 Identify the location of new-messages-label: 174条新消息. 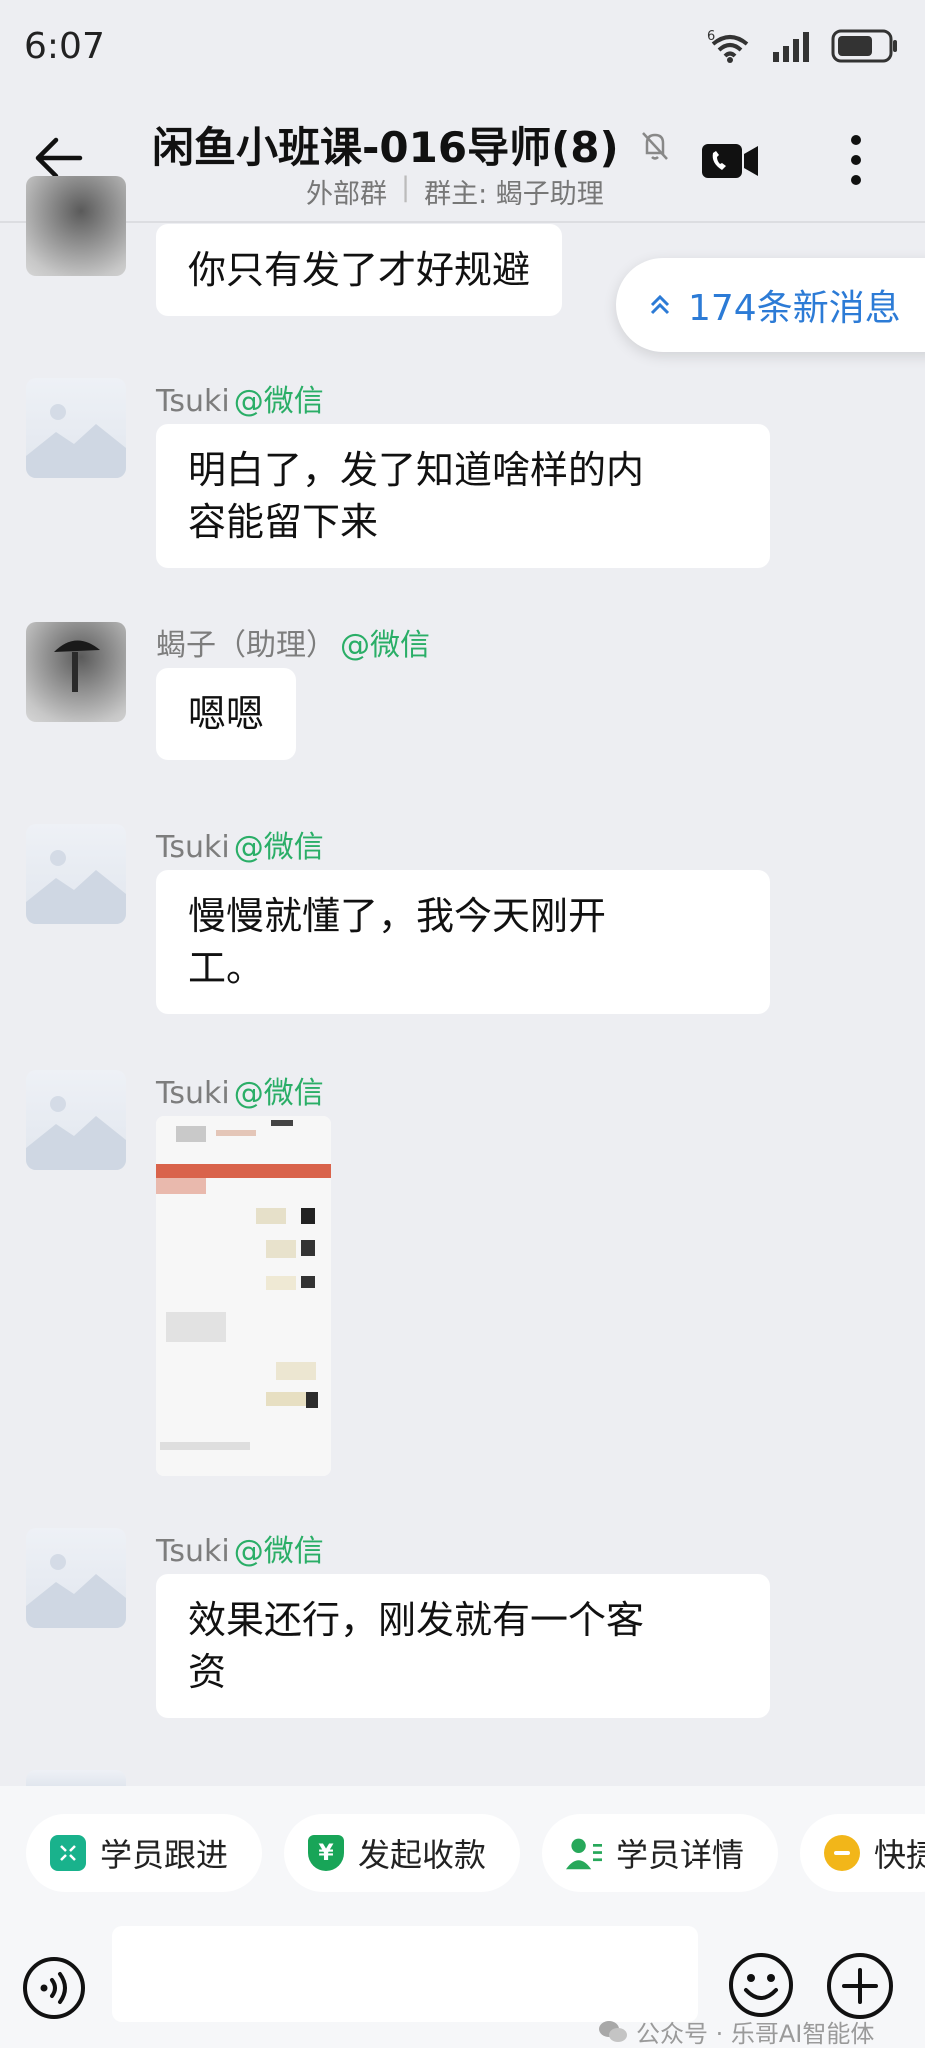
(794, 308).